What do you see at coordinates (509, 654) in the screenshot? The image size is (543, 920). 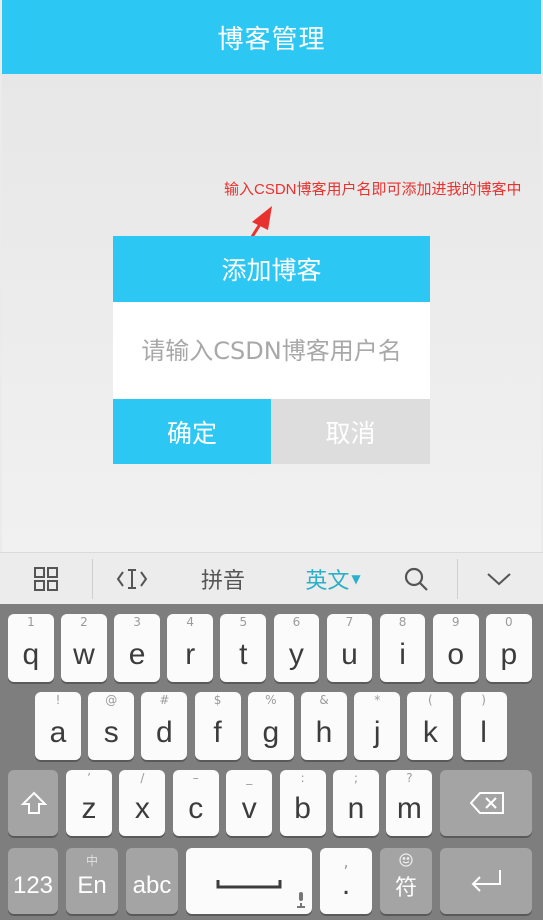 I see `key-label: p` at bounding box center [509, 654].